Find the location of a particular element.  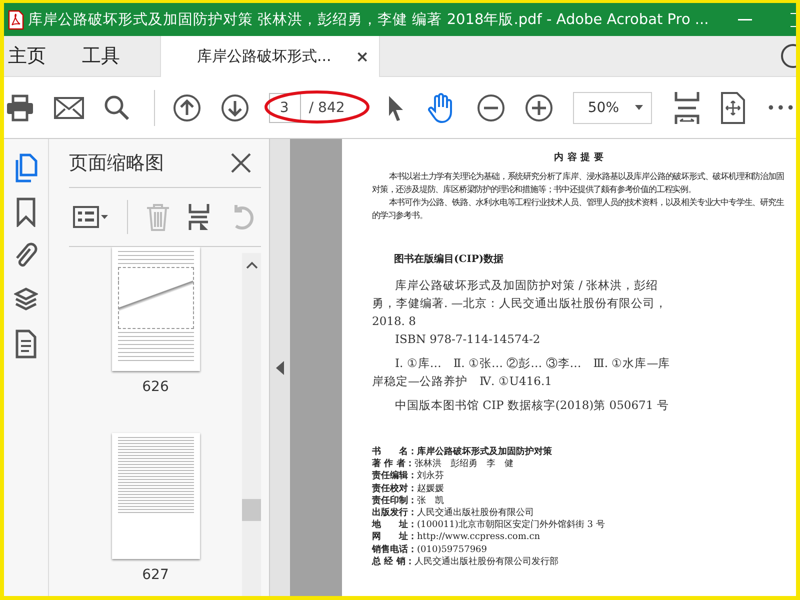

cip-heading: 图书在版编目(CIP)数据 is located at coordinates (449, 259).